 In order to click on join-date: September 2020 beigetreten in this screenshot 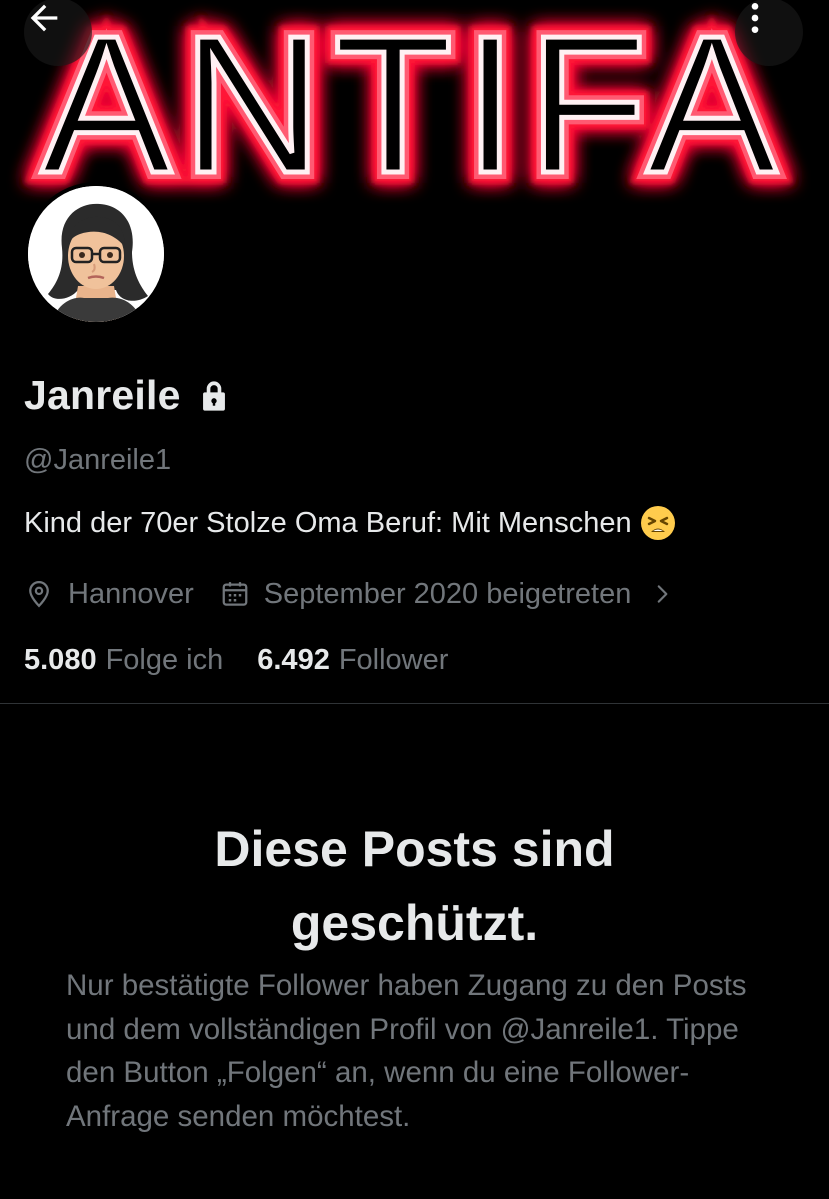, I will do `click(448, 594)`.